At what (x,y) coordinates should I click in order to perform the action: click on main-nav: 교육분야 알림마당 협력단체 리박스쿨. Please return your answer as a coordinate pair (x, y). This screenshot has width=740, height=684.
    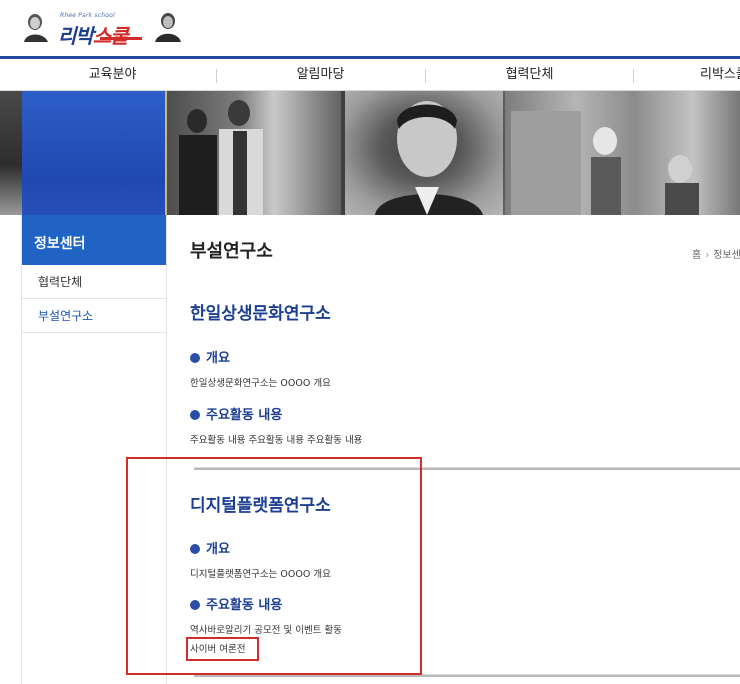
    Looking at the image, I should click on (370, 73).